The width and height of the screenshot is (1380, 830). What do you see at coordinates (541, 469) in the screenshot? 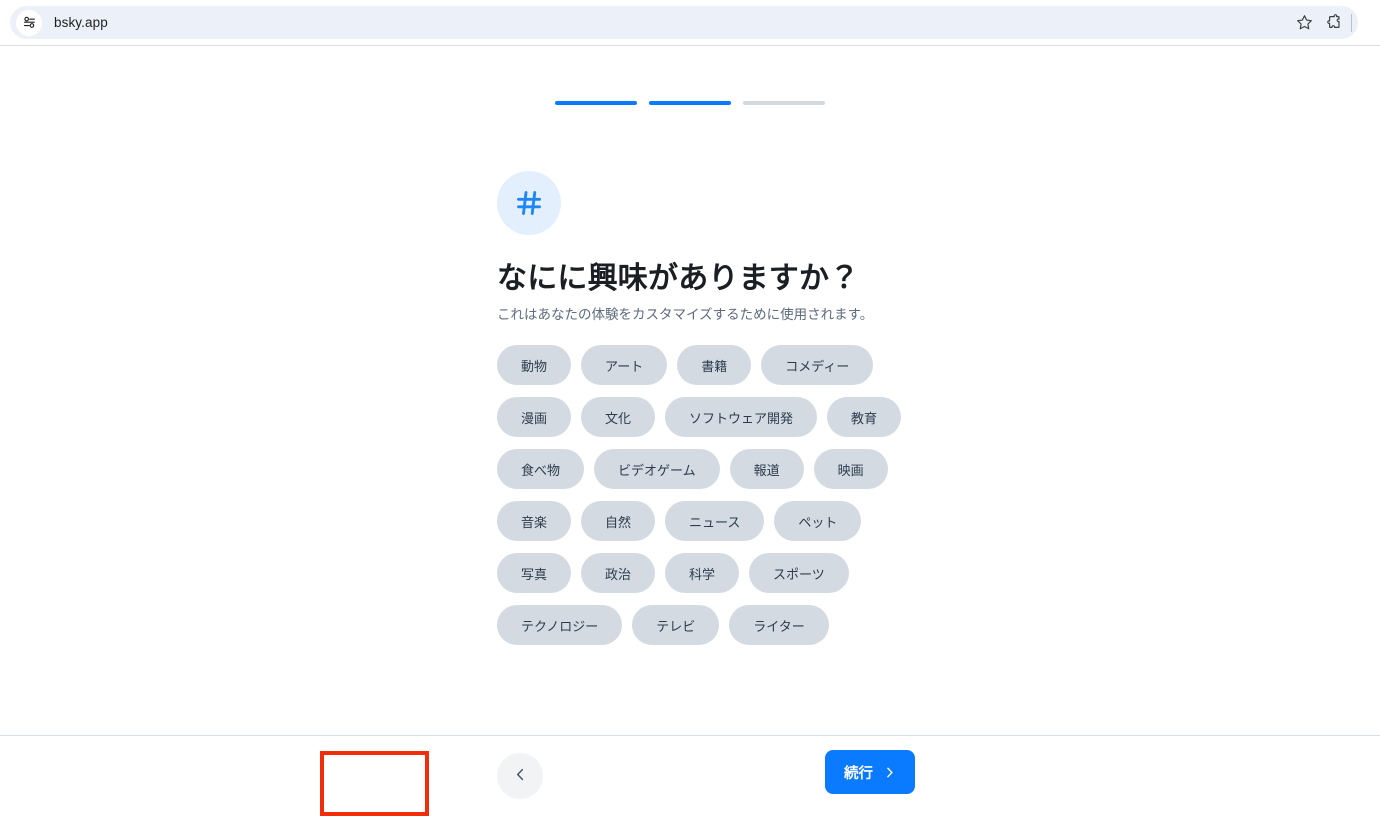
I see `interest-chip: 食べ物` at bounding box center [541, 469].